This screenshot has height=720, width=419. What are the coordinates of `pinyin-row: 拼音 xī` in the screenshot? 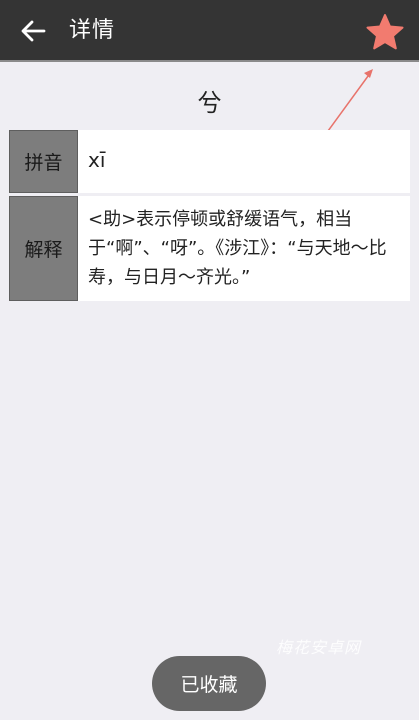 It's located at (209, 161).